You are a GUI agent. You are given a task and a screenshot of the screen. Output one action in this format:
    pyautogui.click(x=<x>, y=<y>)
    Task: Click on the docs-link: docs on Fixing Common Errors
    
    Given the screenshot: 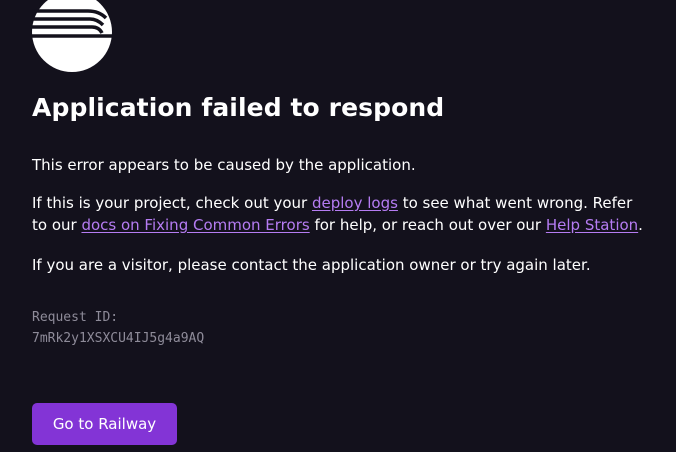 What is the action you would take?
    pyautogui.click(x=195, y=225)
    